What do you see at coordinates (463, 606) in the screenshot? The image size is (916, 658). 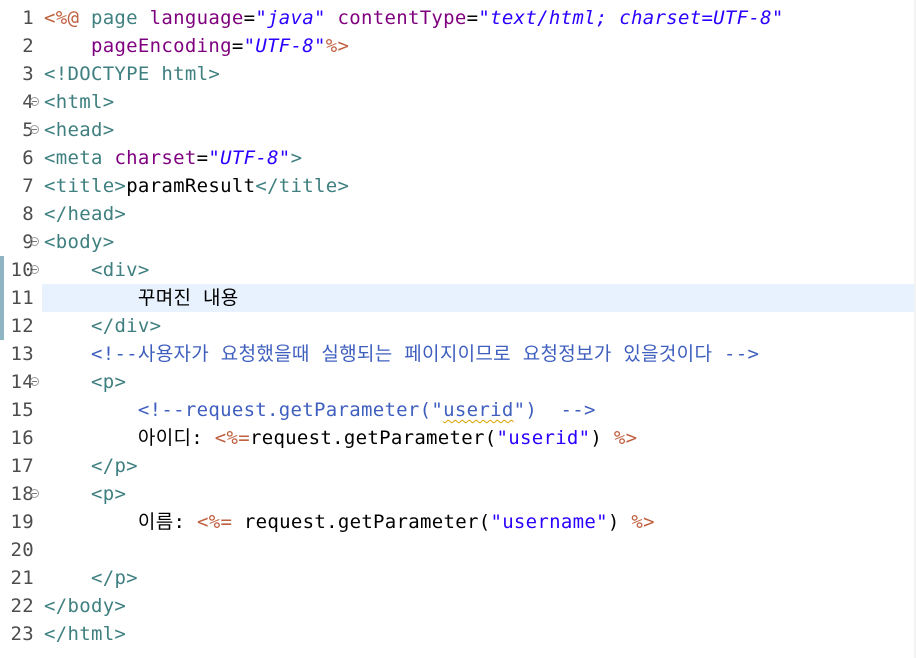 I see `code-line: 22 </body>` at bounding box center [463, 606].